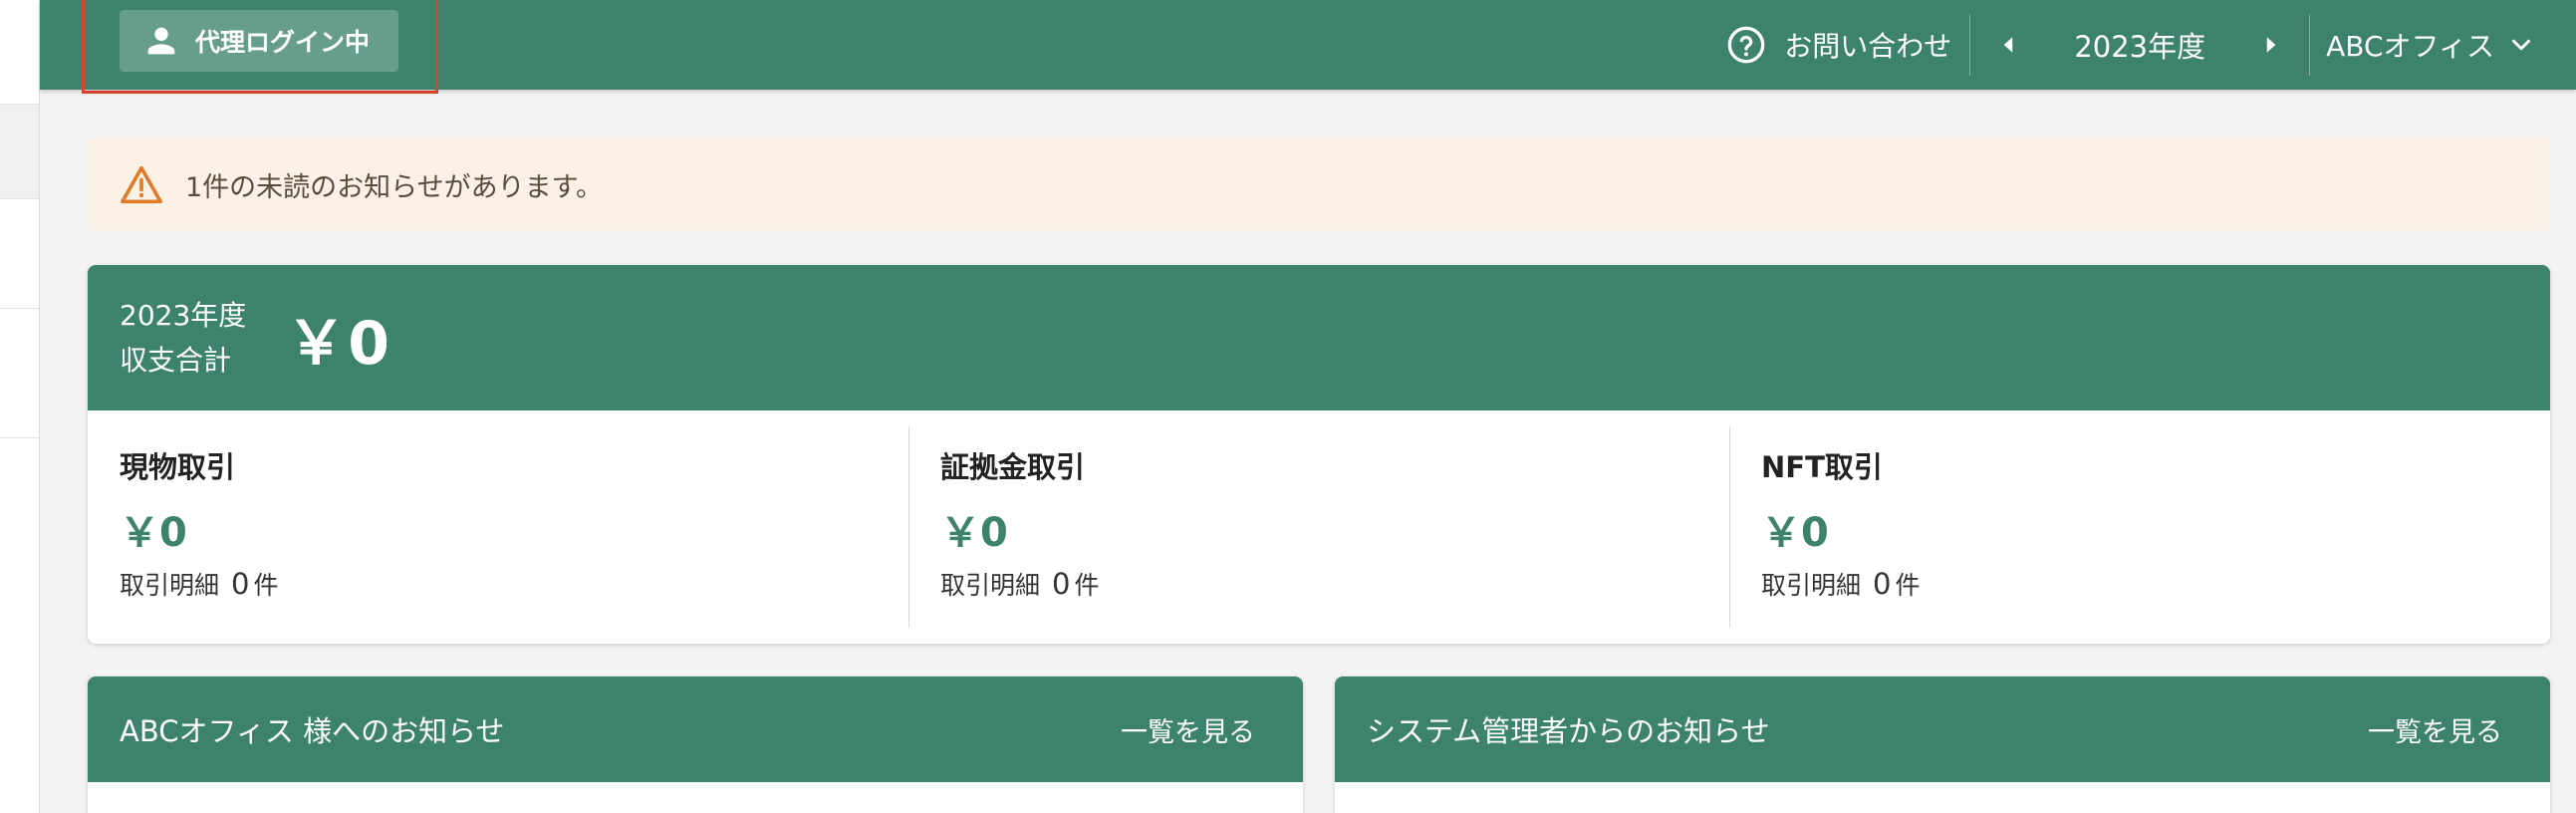  What do you see at coordinates (2009, 45) in the screenshot?
I see `caret-left-icon` at bounding box center [2009, 45].